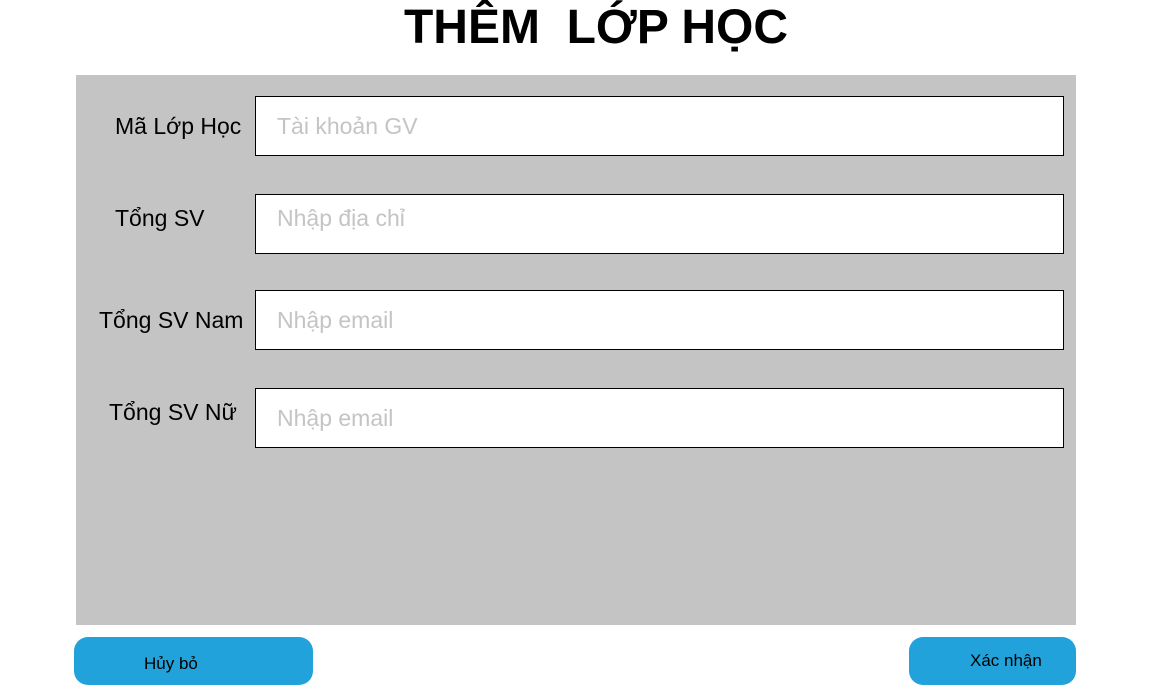 This screenshot has width=1152, height=700. What do you see at coordinates (659, 224) in the screenshot?
I see `total-students-input` at bounding box center [659, 224].